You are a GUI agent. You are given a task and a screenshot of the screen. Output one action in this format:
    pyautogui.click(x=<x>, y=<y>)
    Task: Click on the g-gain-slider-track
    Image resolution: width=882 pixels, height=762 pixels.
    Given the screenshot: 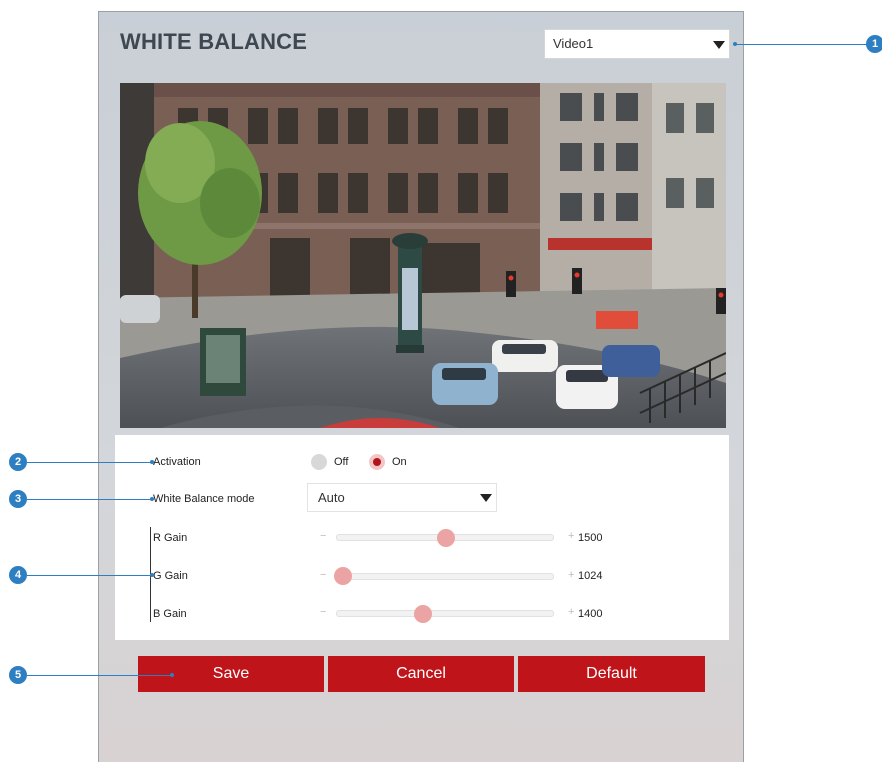 What is the action you would take?
    pyautogui.click(x=445, y=576)
    